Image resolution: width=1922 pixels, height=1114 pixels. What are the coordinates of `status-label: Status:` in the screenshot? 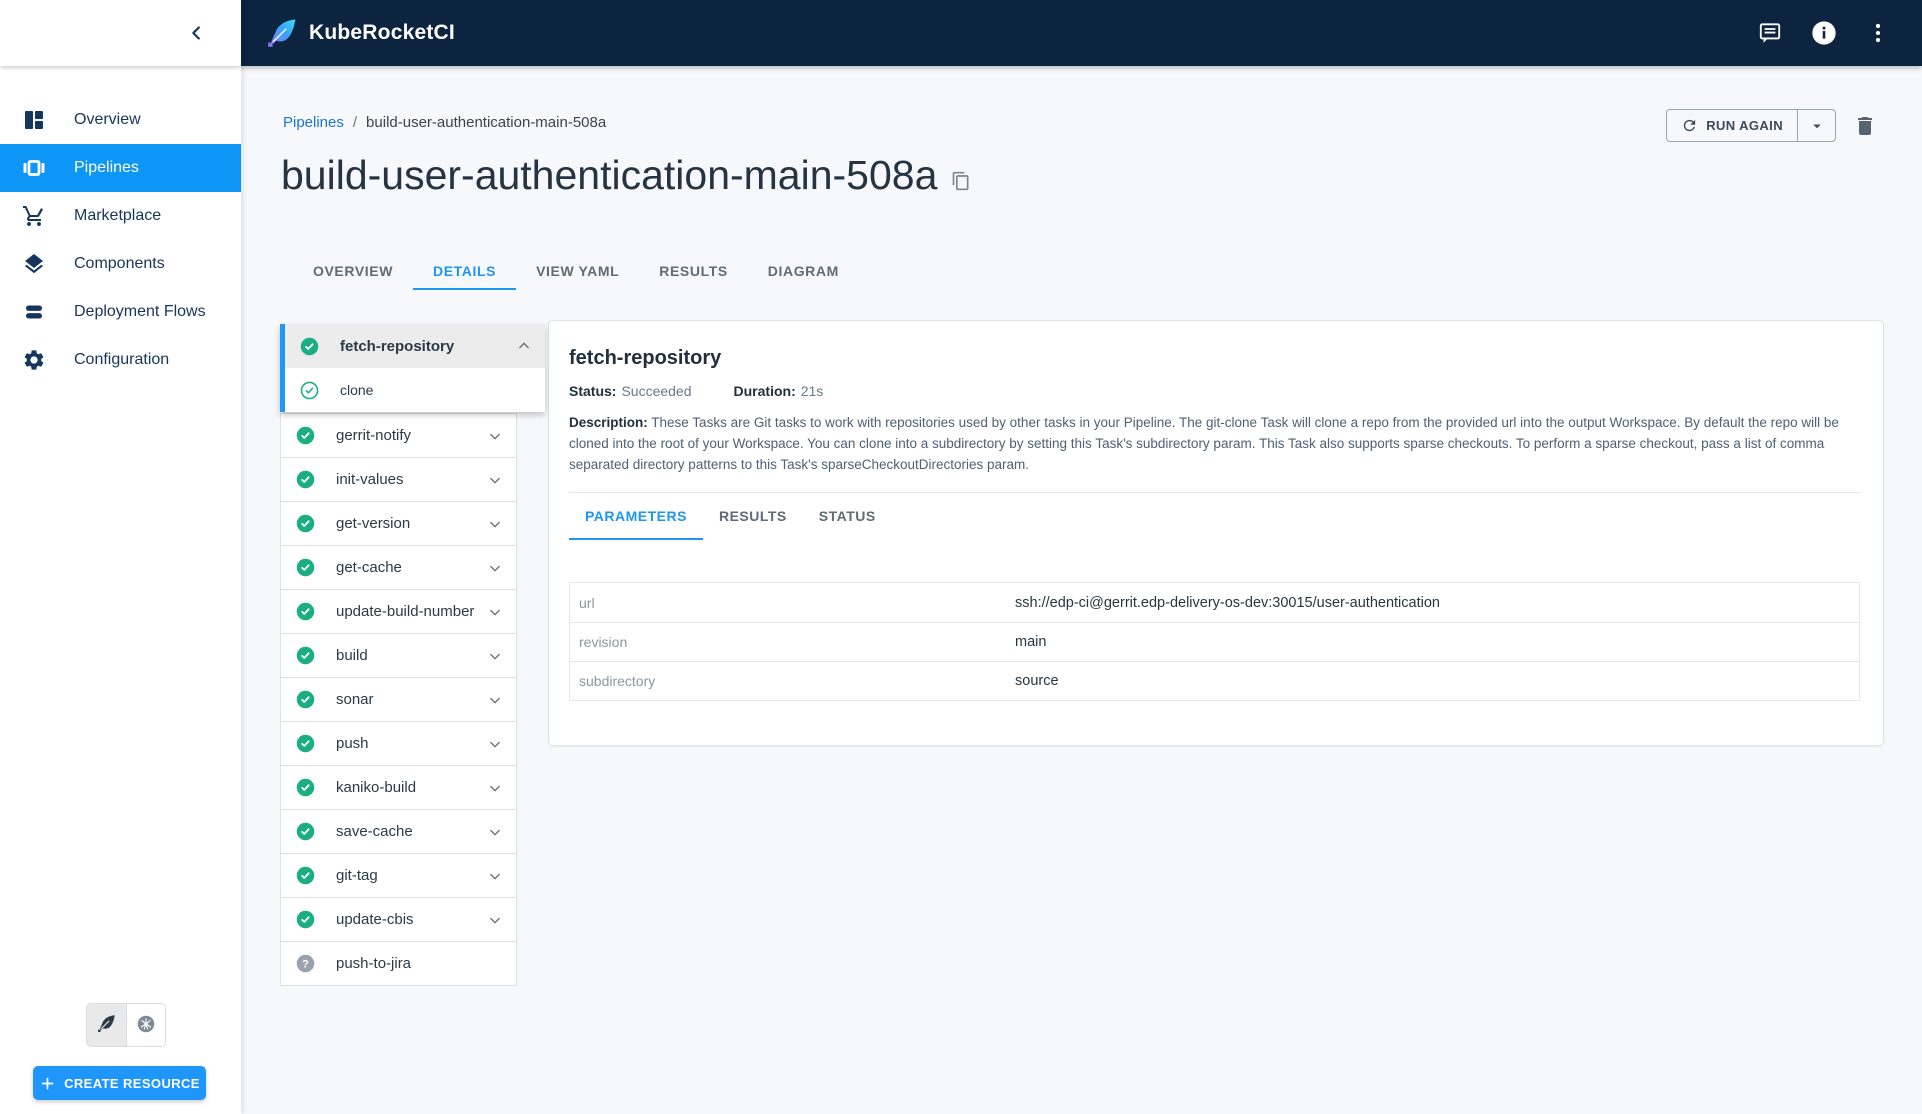 It's located at (593, 391).